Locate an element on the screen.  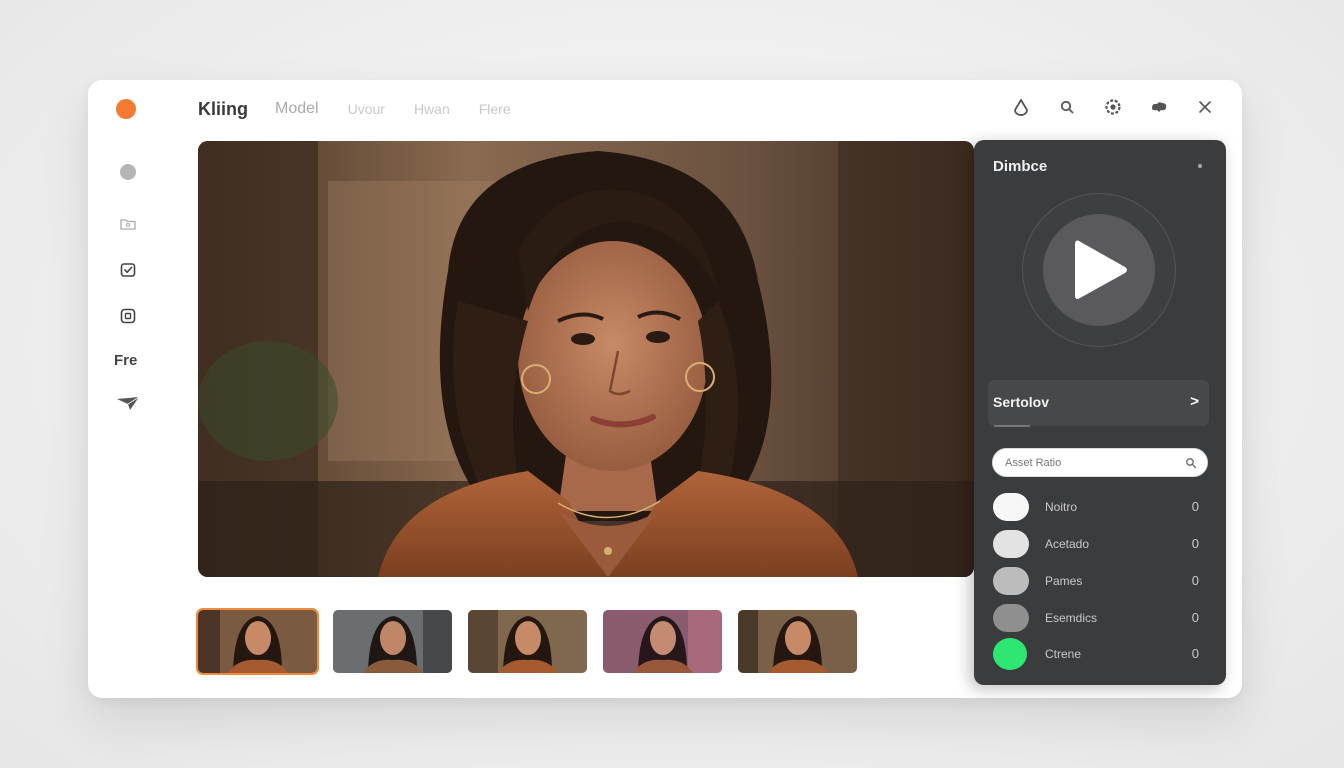
close-icon is located at coordinates (1205, 107).